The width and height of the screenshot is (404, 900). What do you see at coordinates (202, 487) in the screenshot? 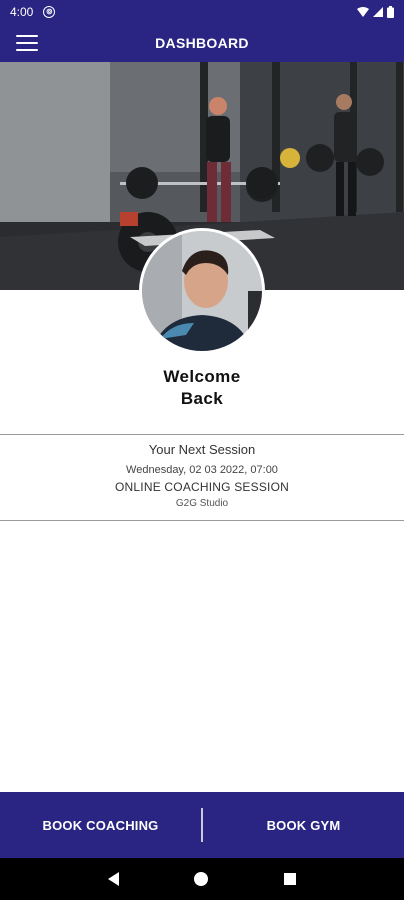
I see `session-name: ONLINE COACHING SESSION` at bounding box center [202, 487].